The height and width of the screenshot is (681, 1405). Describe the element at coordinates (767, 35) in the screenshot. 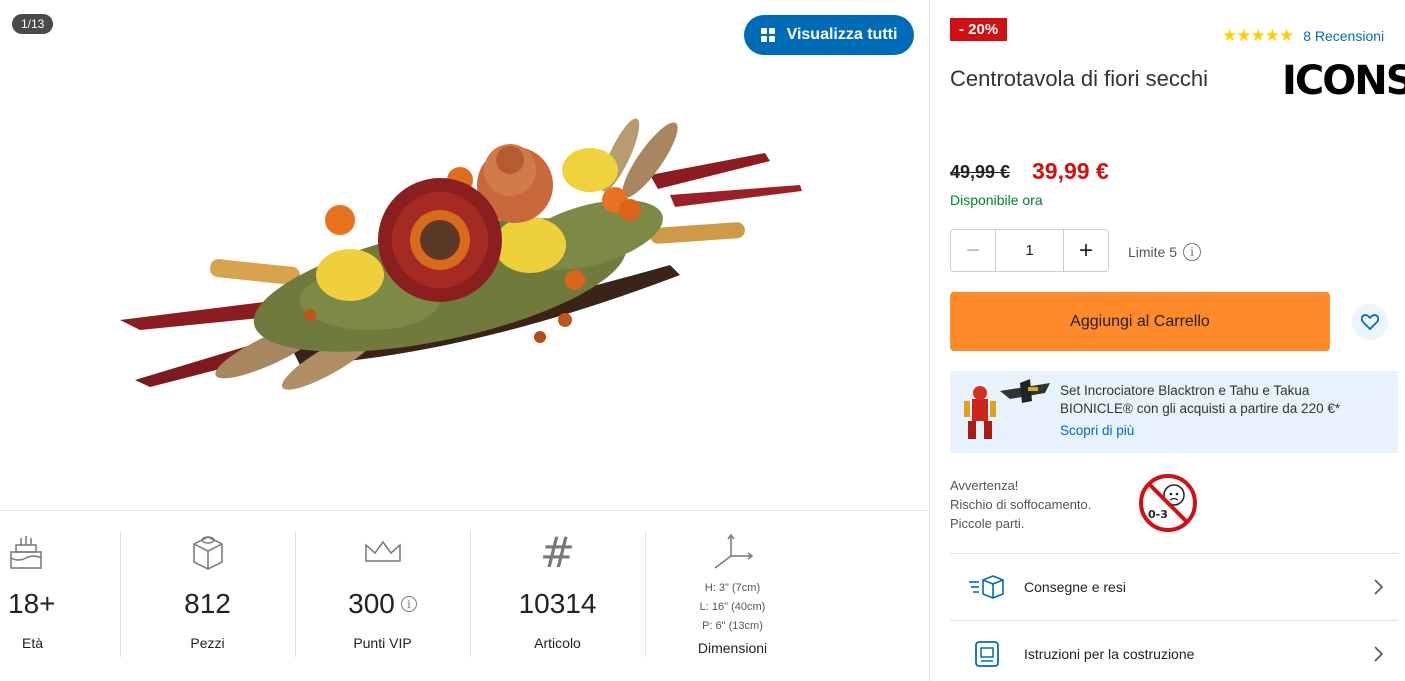

I see `grid-icon` at that location.